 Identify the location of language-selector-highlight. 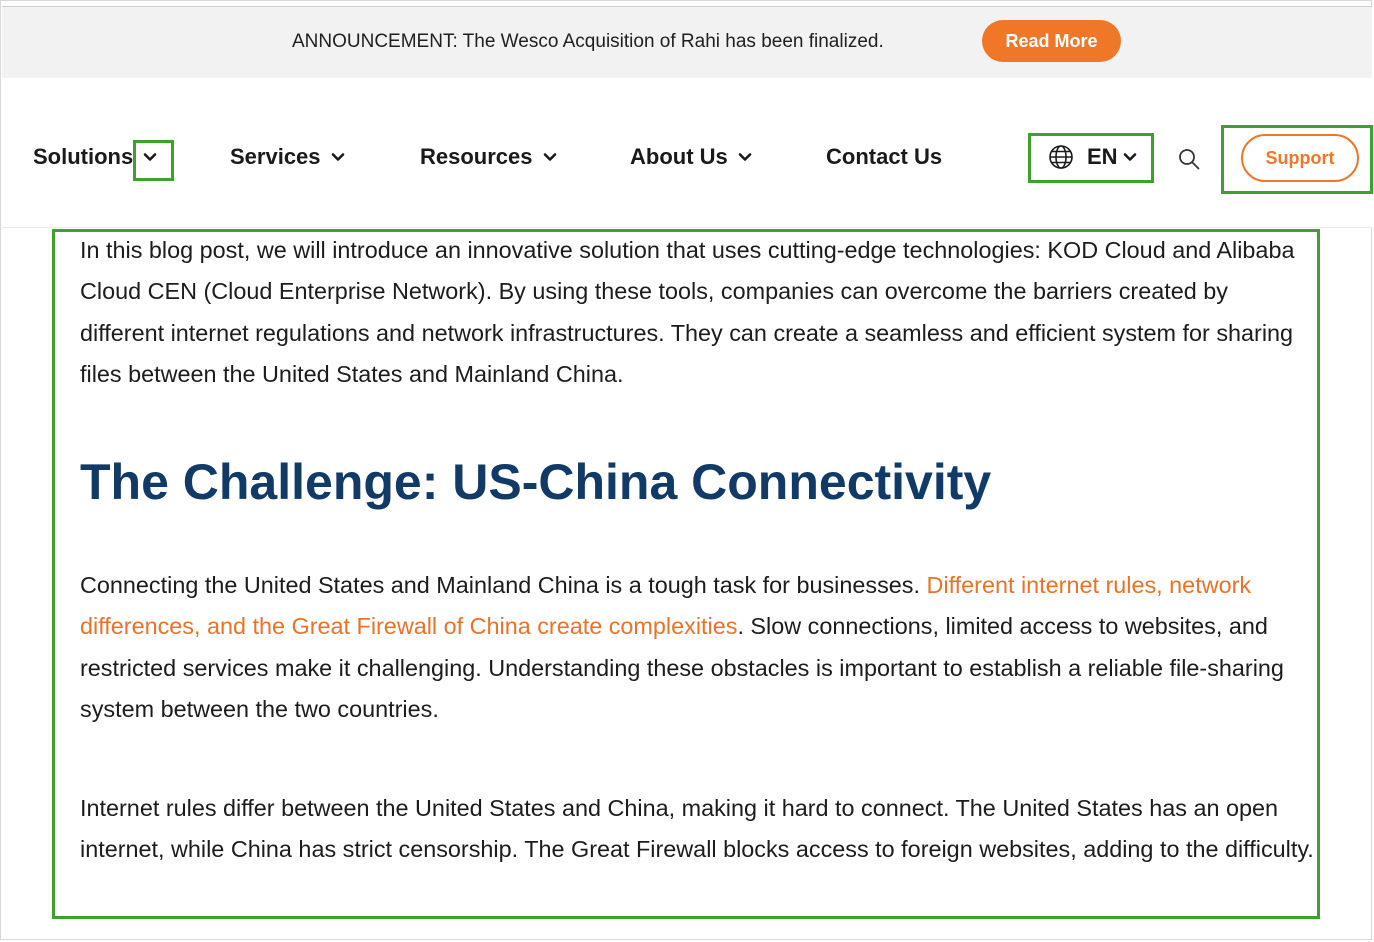
(1091, 158).